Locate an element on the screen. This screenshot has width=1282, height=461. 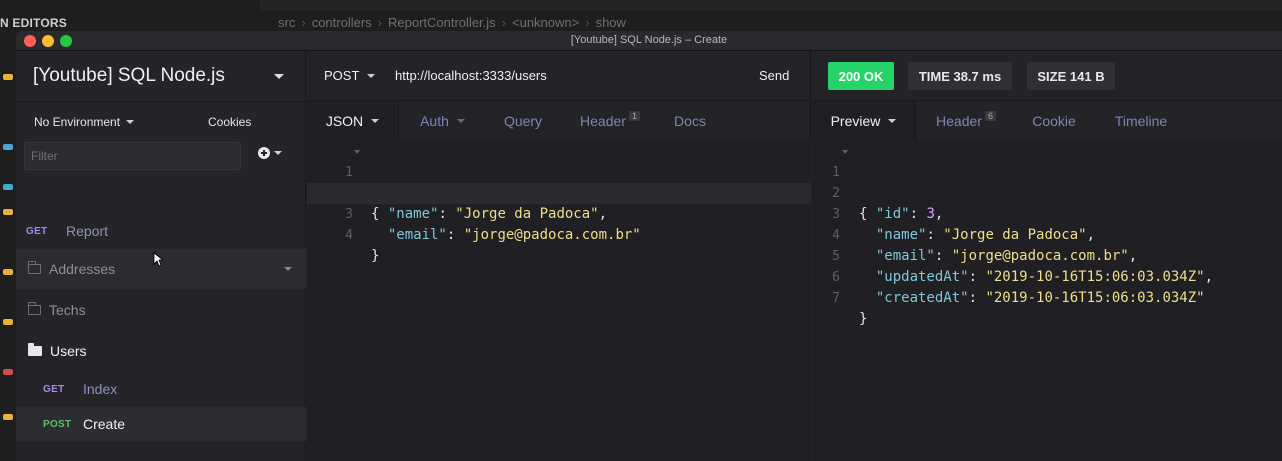
tab-label: Docs is located at coordinates (690, 121).